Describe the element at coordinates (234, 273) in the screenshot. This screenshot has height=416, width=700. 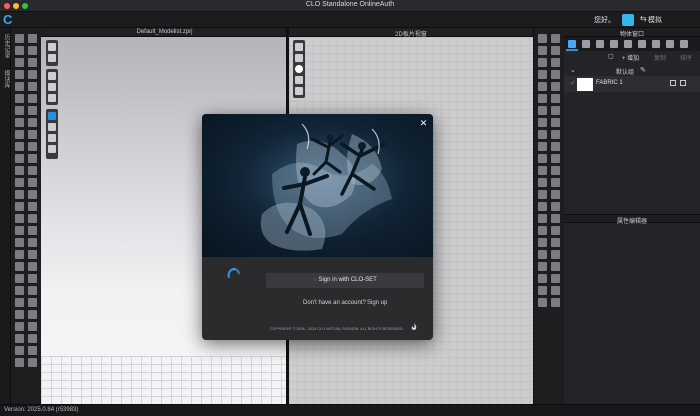
I see `loading-spinner-icon` at that location.